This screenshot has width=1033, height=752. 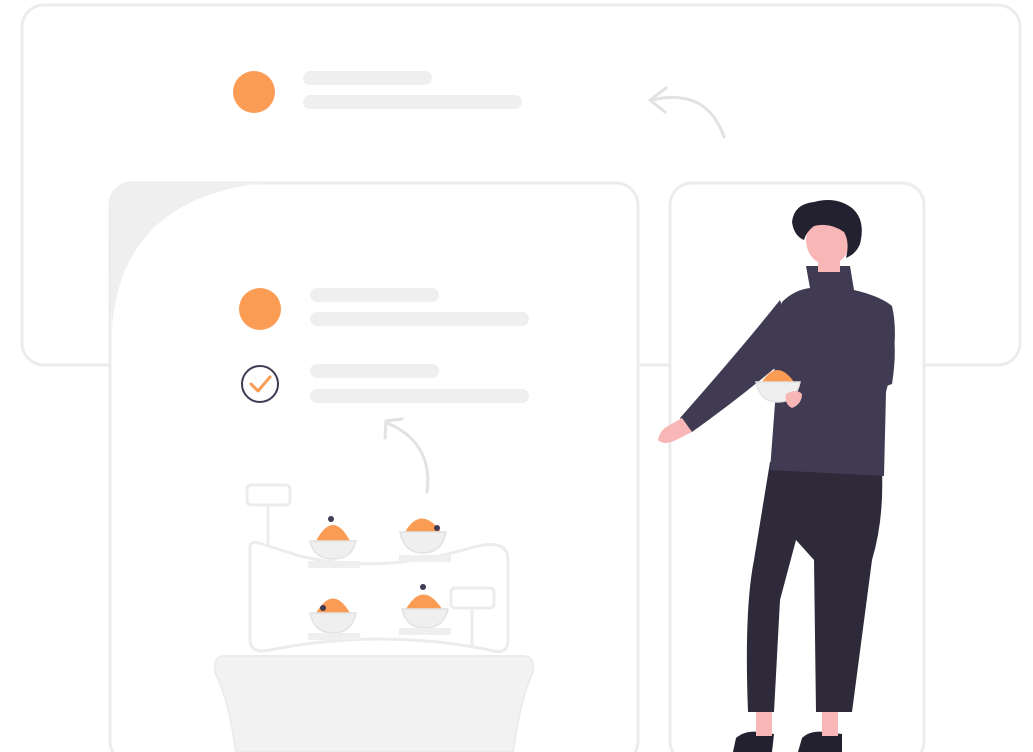 I want to click on buffet-counter, so click(x=374, y=703).